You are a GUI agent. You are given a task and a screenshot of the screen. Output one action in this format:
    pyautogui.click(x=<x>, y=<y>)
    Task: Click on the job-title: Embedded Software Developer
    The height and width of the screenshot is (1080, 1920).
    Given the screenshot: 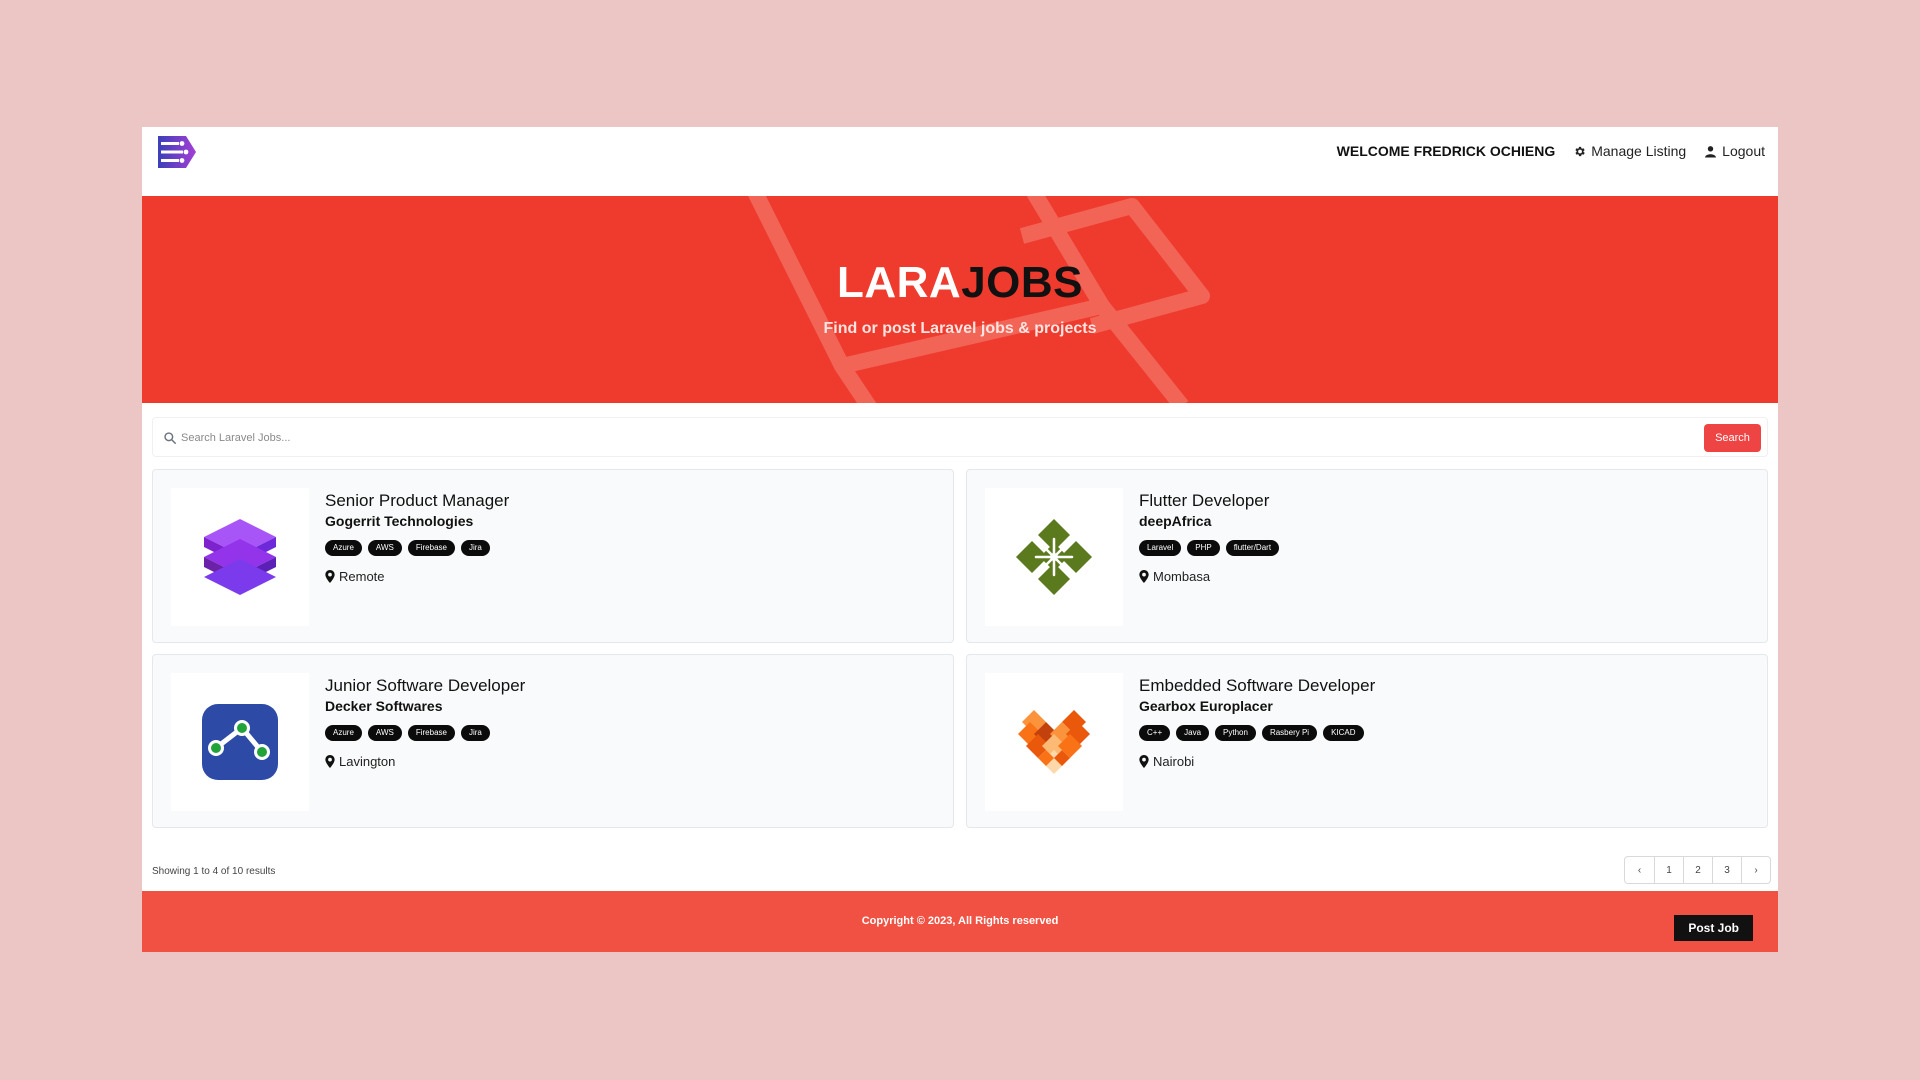 What is the action you would take?
    pyautogui.click(x=1257, y=685)
    